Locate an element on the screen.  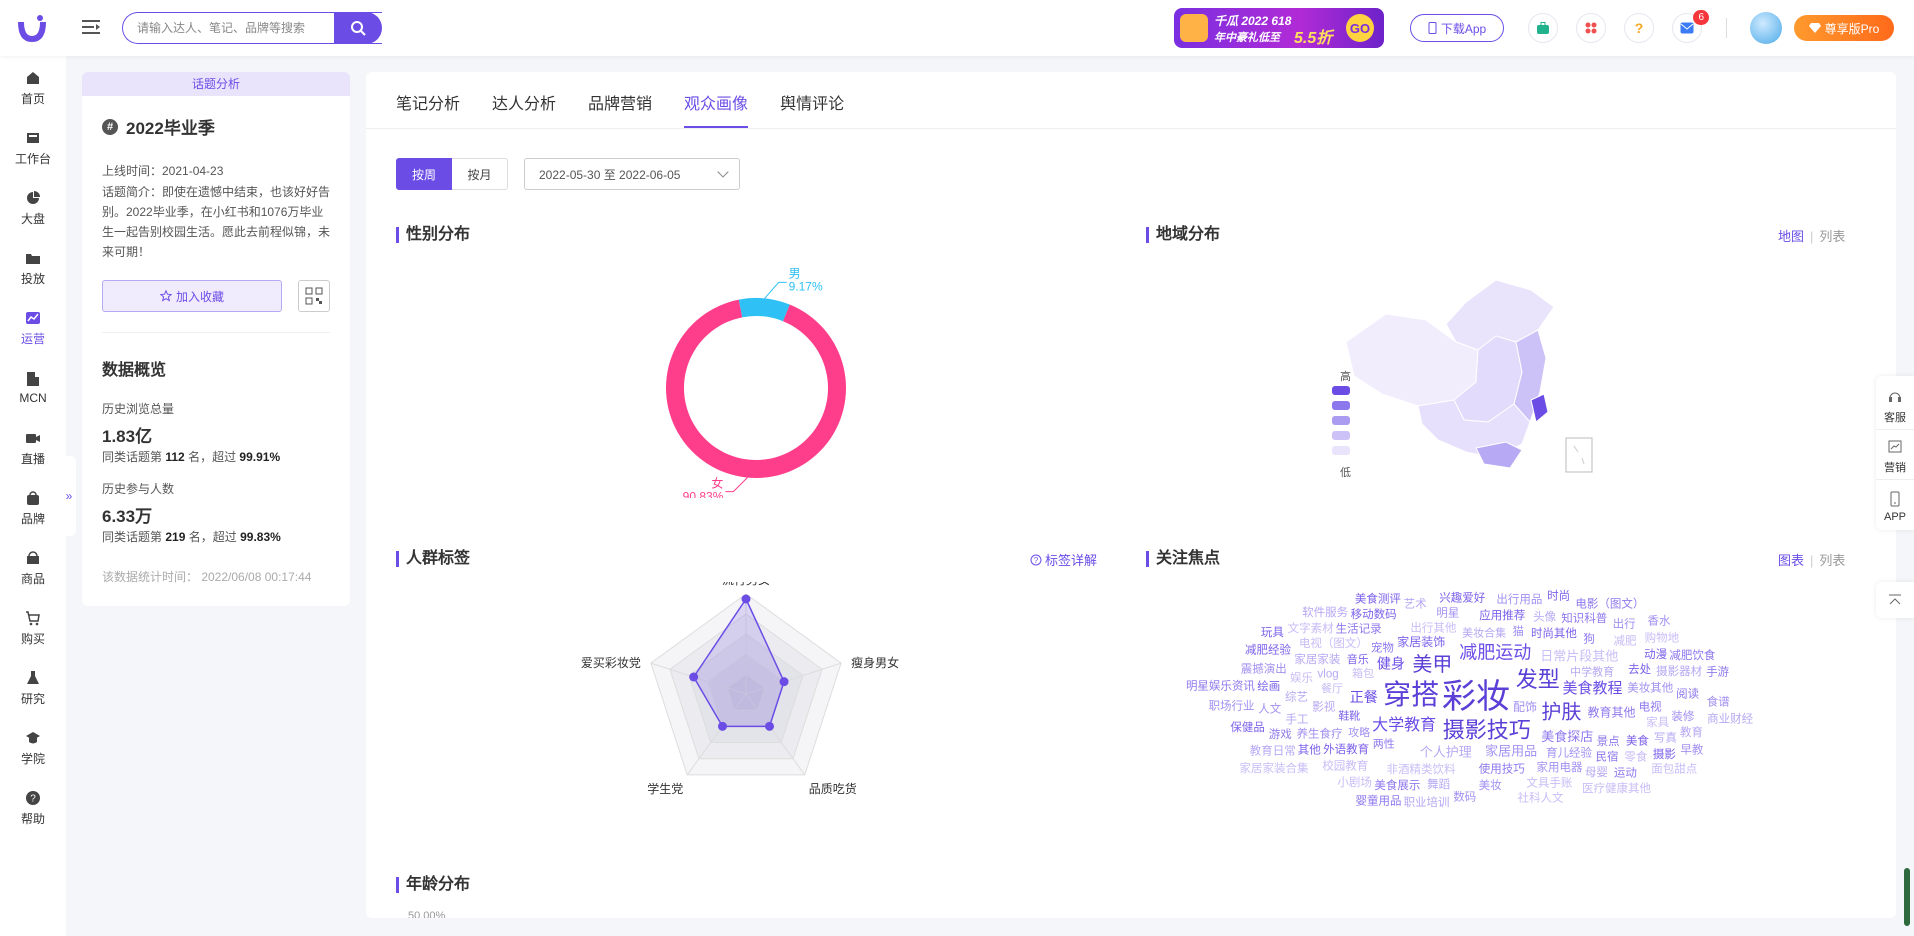
banner-go: GO is located at coordinates (1360, 28).